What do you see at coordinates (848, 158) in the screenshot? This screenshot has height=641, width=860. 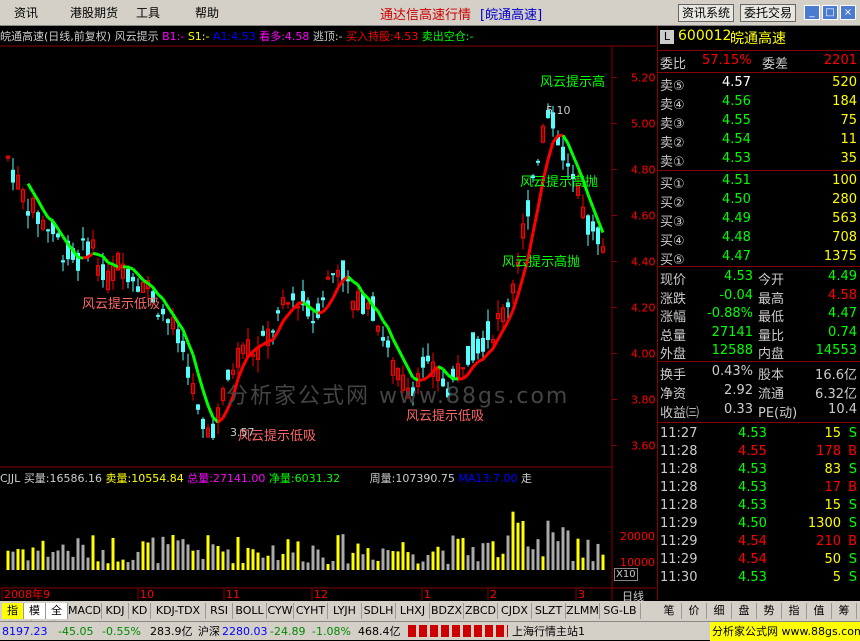 I see `sell-volume: 35` at bounding box center [848, 158].